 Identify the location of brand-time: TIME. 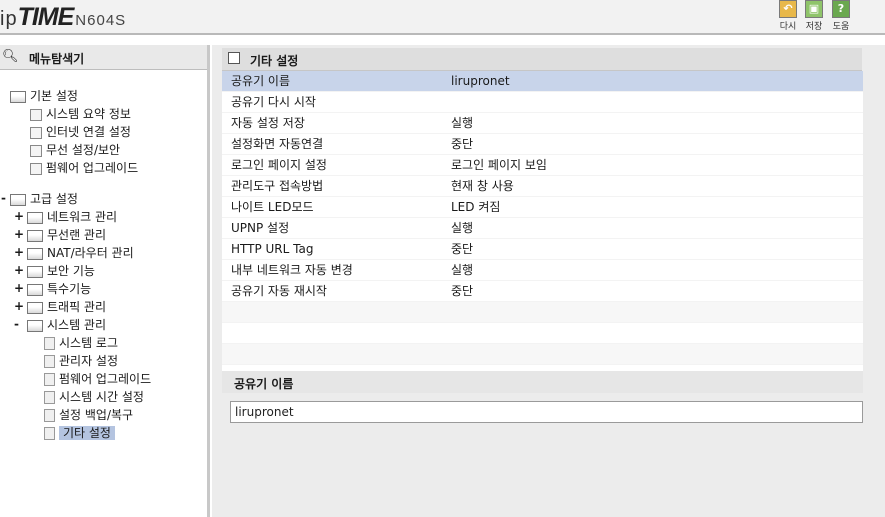
(46, 17).